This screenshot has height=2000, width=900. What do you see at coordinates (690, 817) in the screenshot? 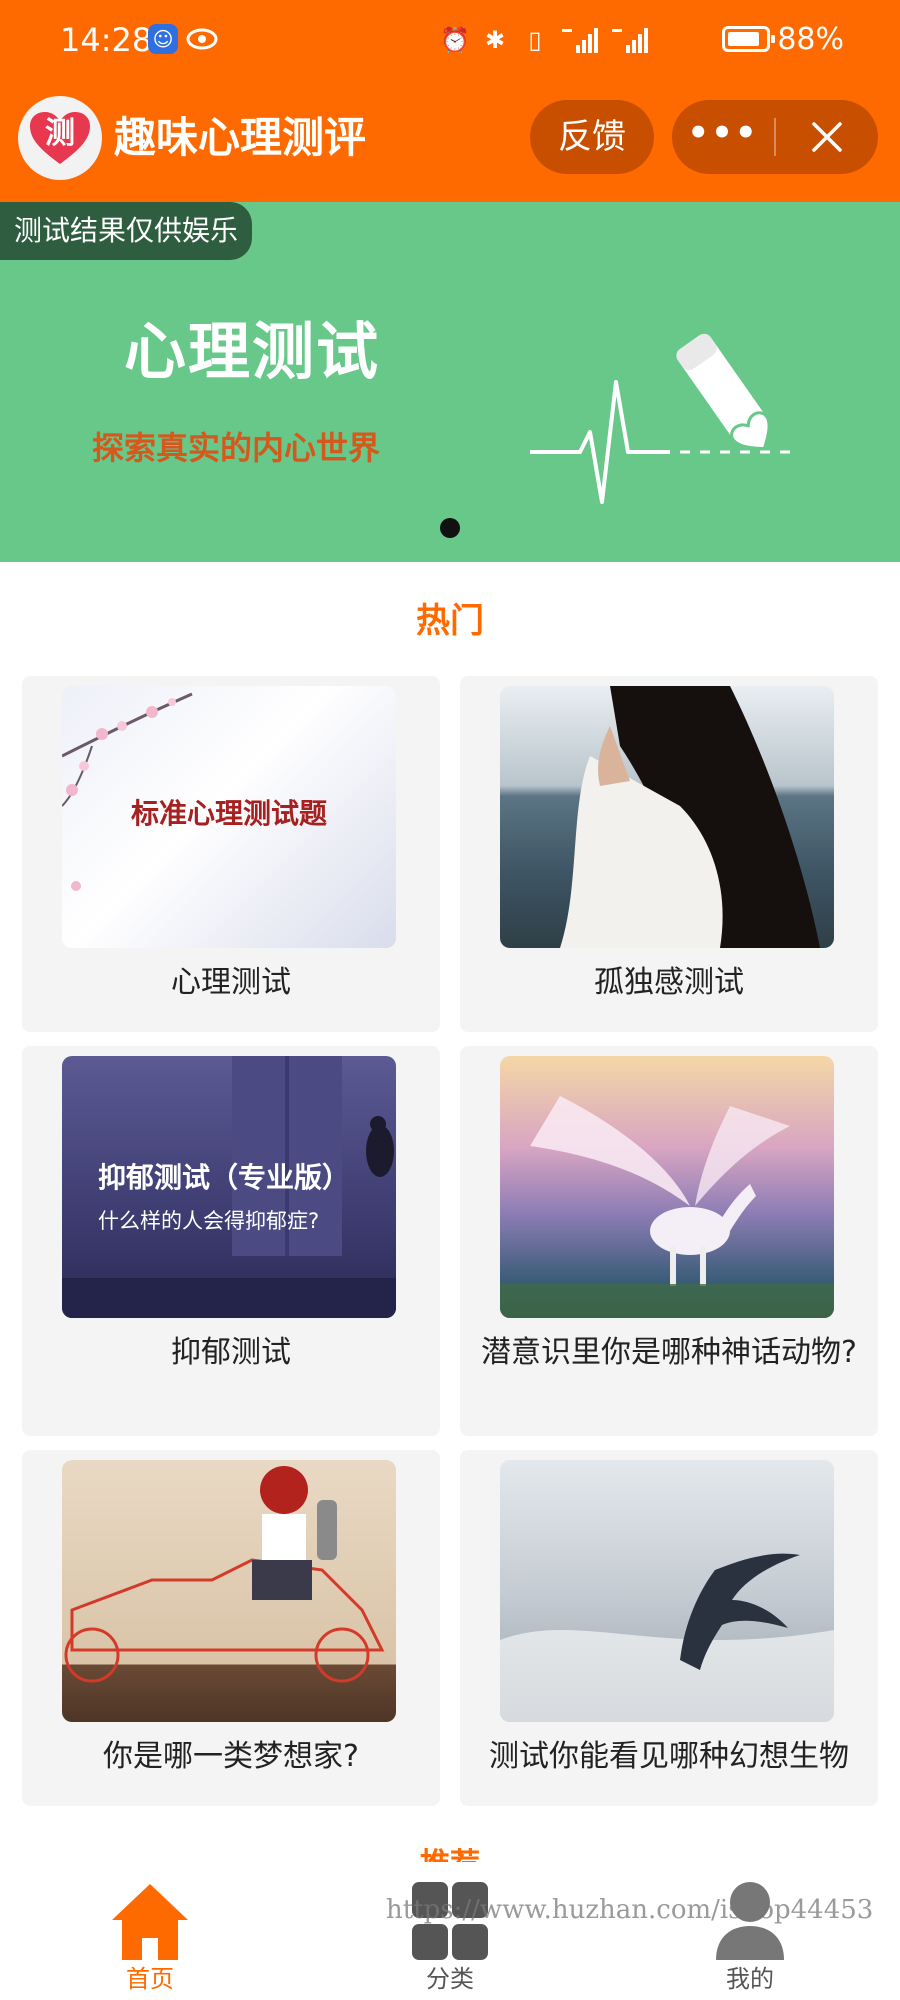
I see `lonely-girl-photo` at bounding box center [690, 817].